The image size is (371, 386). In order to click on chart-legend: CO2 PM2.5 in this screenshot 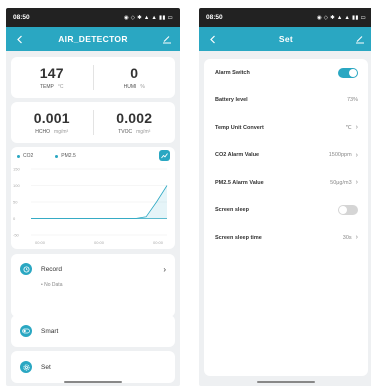, I will do `click(93, 156)`.